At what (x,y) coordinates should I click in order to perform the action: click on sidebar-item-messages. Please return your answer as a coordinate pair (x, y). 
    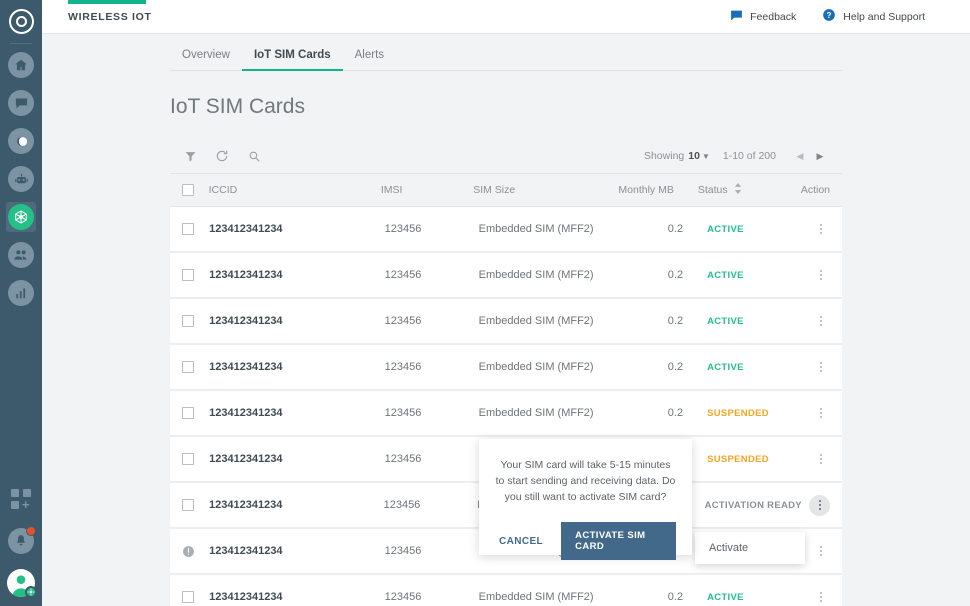
    Looking at the image, I should click on (21, 103).